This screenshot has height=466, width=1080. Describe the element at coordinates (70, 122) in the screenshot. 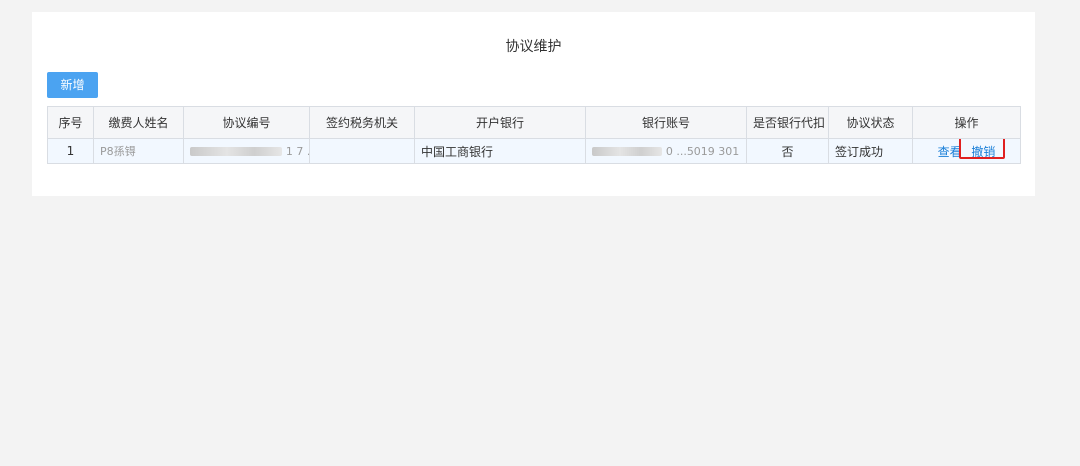

I see `column-header-index: 序号` at that location.